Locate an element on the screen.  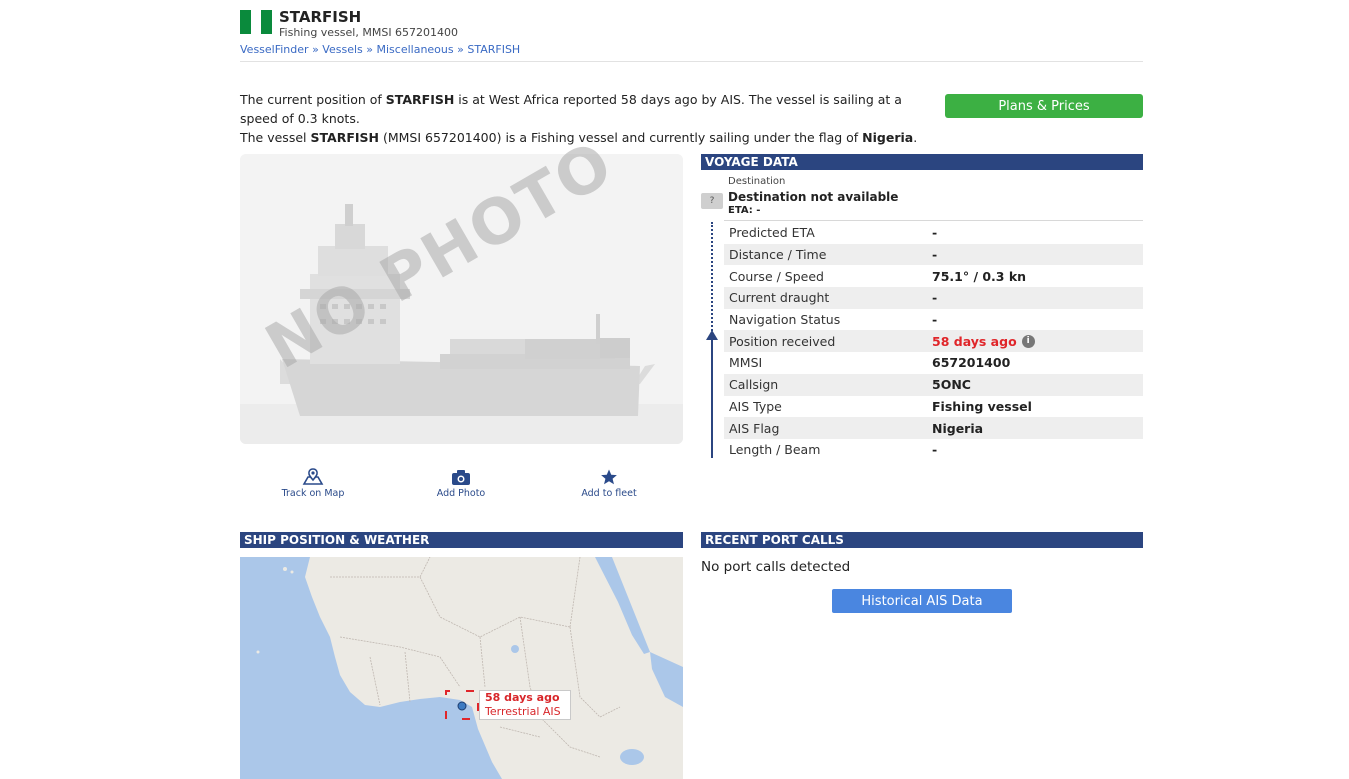
track-on-map-label: Track on Map is located at coordinates (313, 493).